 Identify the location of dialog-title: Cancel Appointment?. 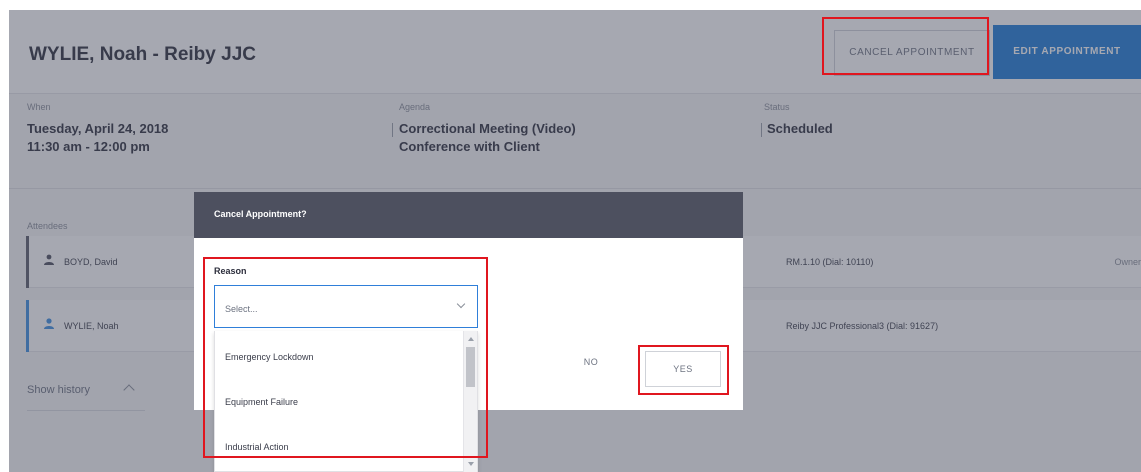
(260, 214).